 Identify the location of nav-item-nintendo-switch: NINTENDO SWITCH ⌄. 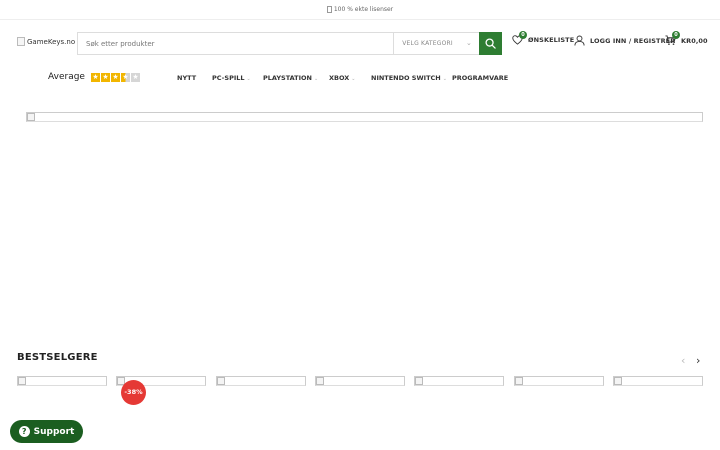
(409, 78).